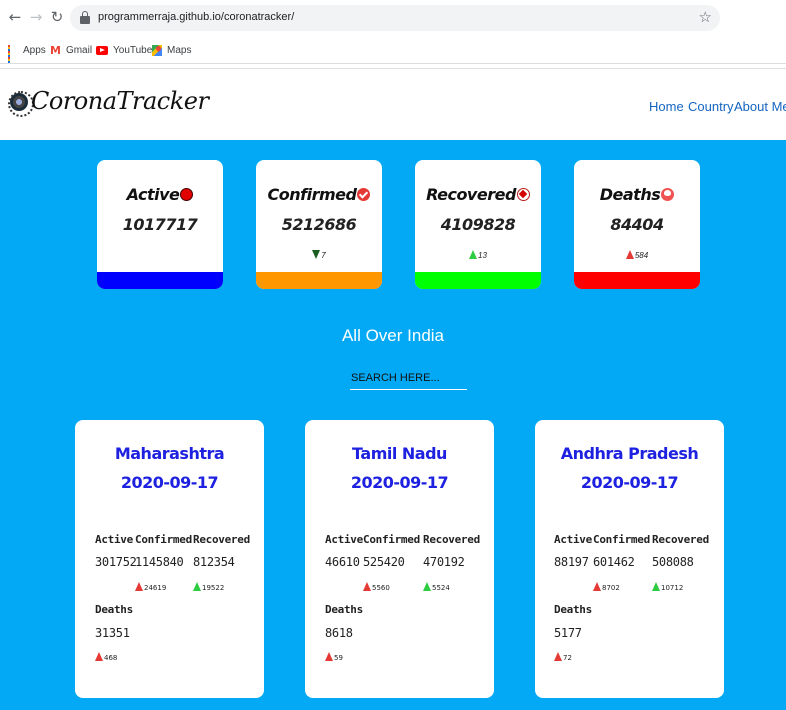 The width and height of the screenshot is (786, 710). What do you see at coordinates (567, 658) in the screenshot?
I see `delta-deaths: 72` at bounding box center [567, 658].